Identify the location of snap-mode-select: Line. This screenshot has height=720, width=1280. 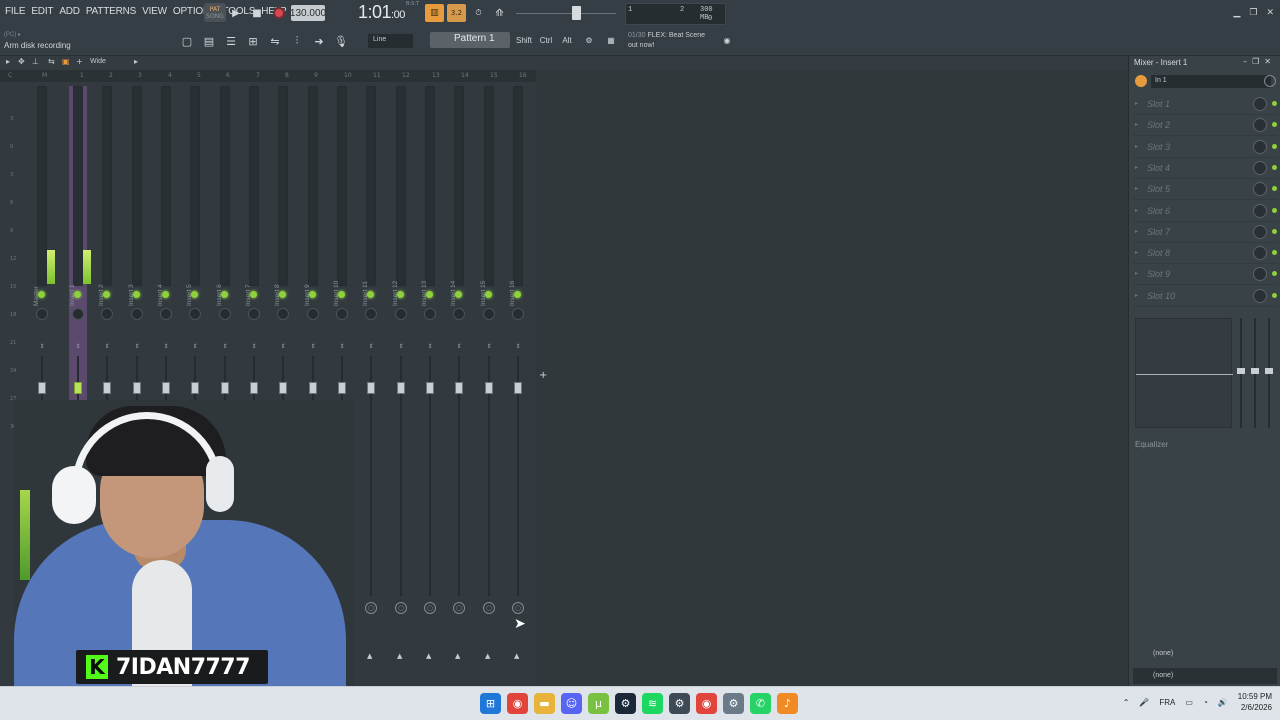
(390, 41).